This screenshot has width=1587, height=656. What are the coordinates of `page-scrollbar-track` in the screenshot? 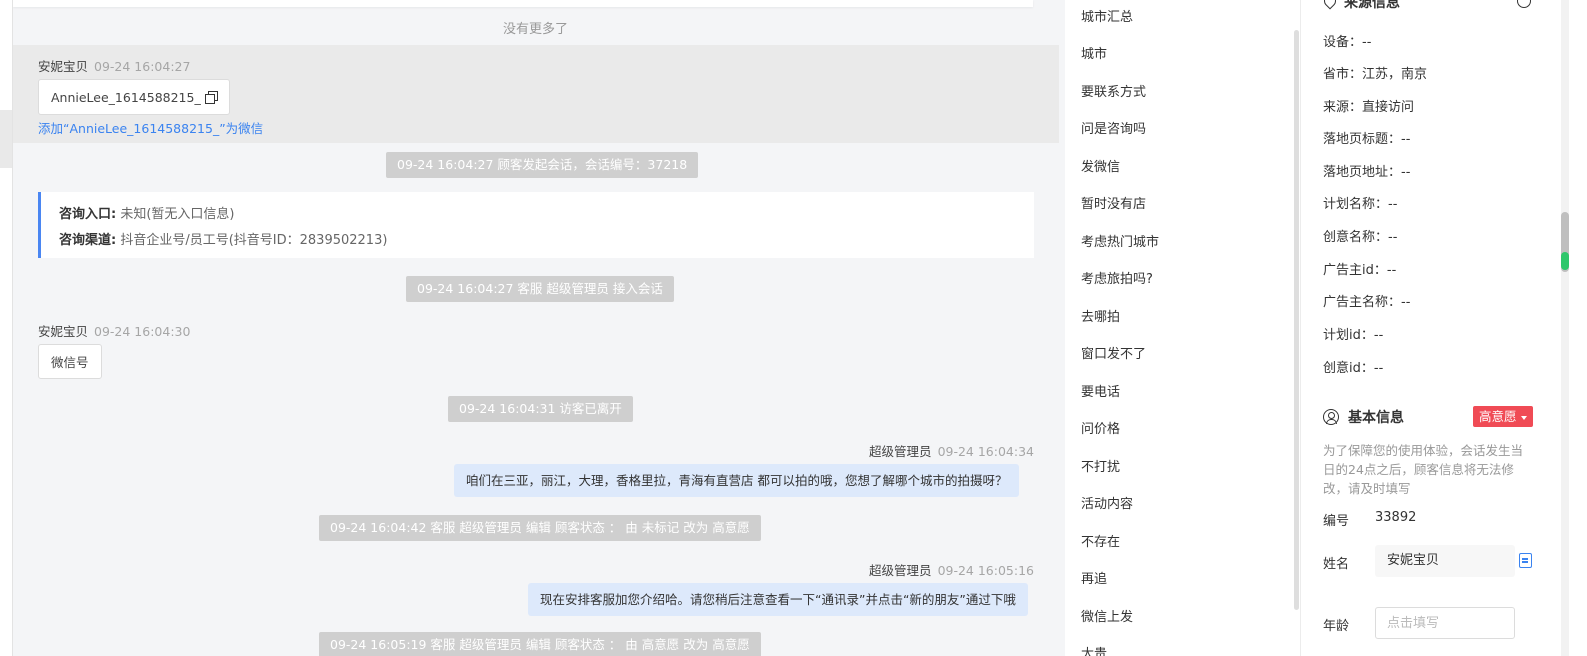 It's located at (1565, 328).